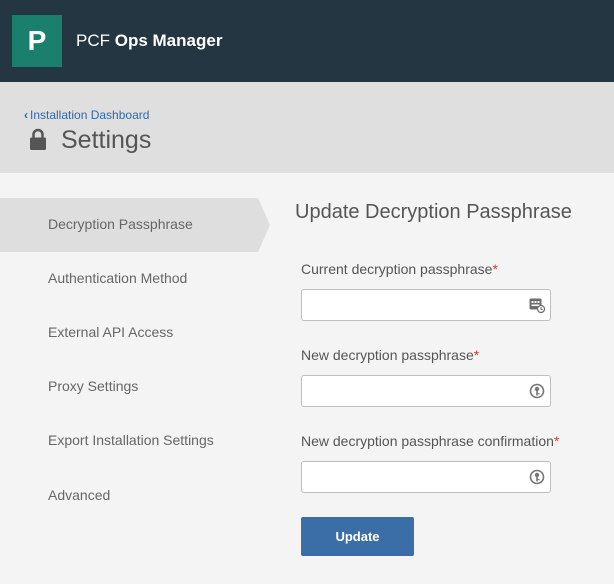  What do you see at coordinates (131, 440) in the screenshot?
I see `sidebar-item-export-installation-settings: Export Installation Settings` at bounding box center [131, 440].